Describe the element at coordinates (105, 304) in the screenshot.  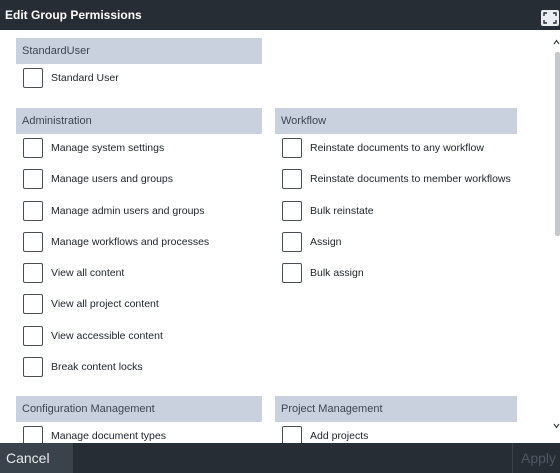
I see `permission-label: View all project content` at that location.